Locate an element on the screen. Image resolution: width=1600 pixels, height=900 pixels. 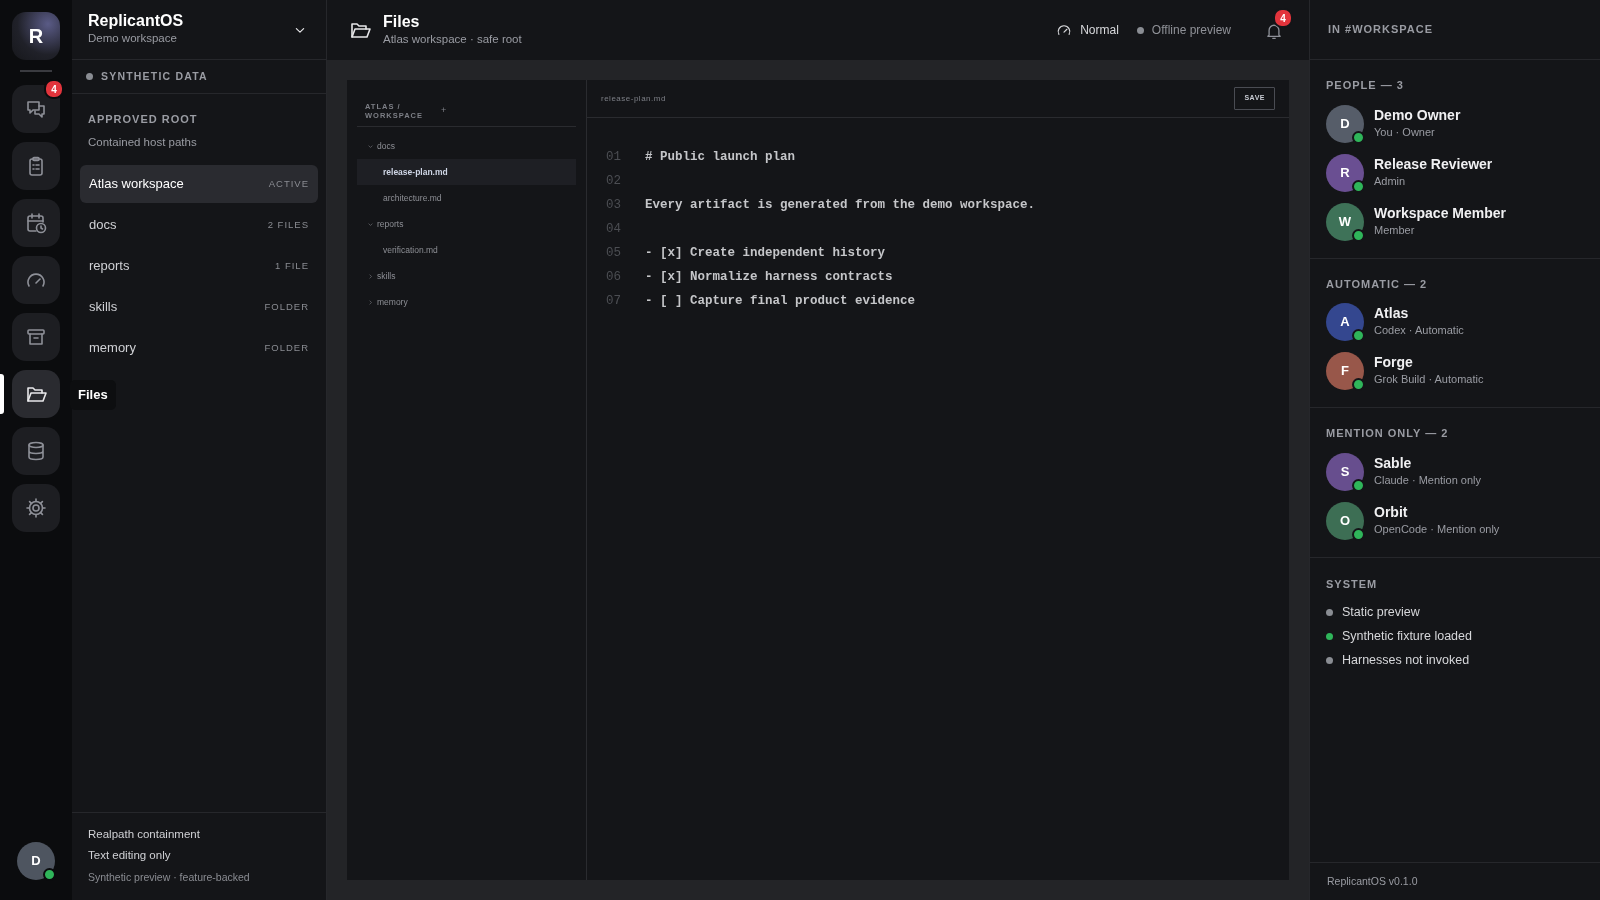
member-role: Admin is located at coordinates (1390, 181).